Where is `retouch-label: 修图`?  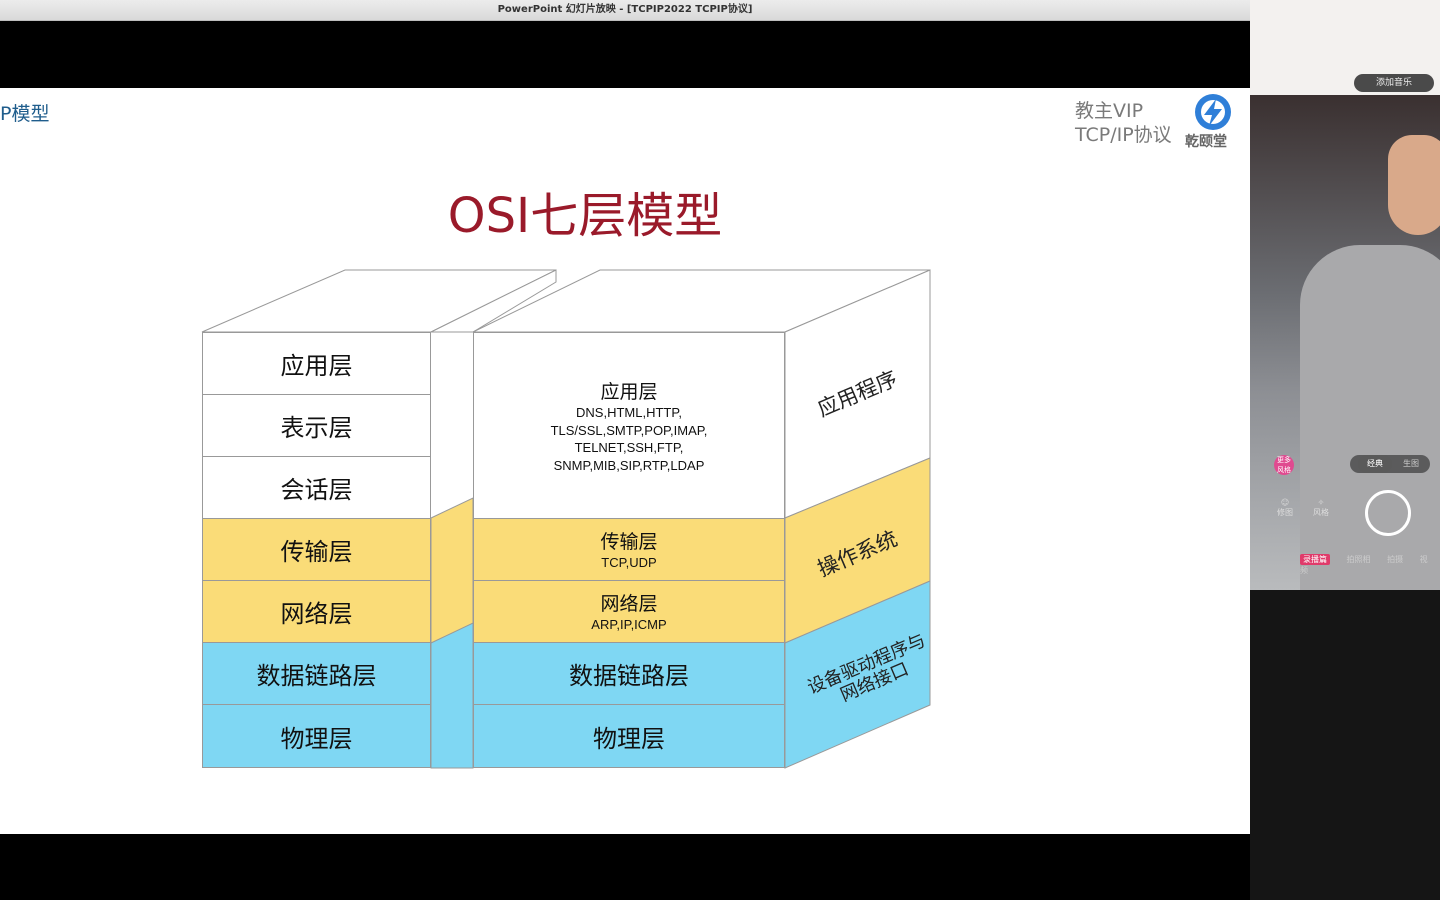 retouch-label: 修图 is located at coordinates (1285, 512).